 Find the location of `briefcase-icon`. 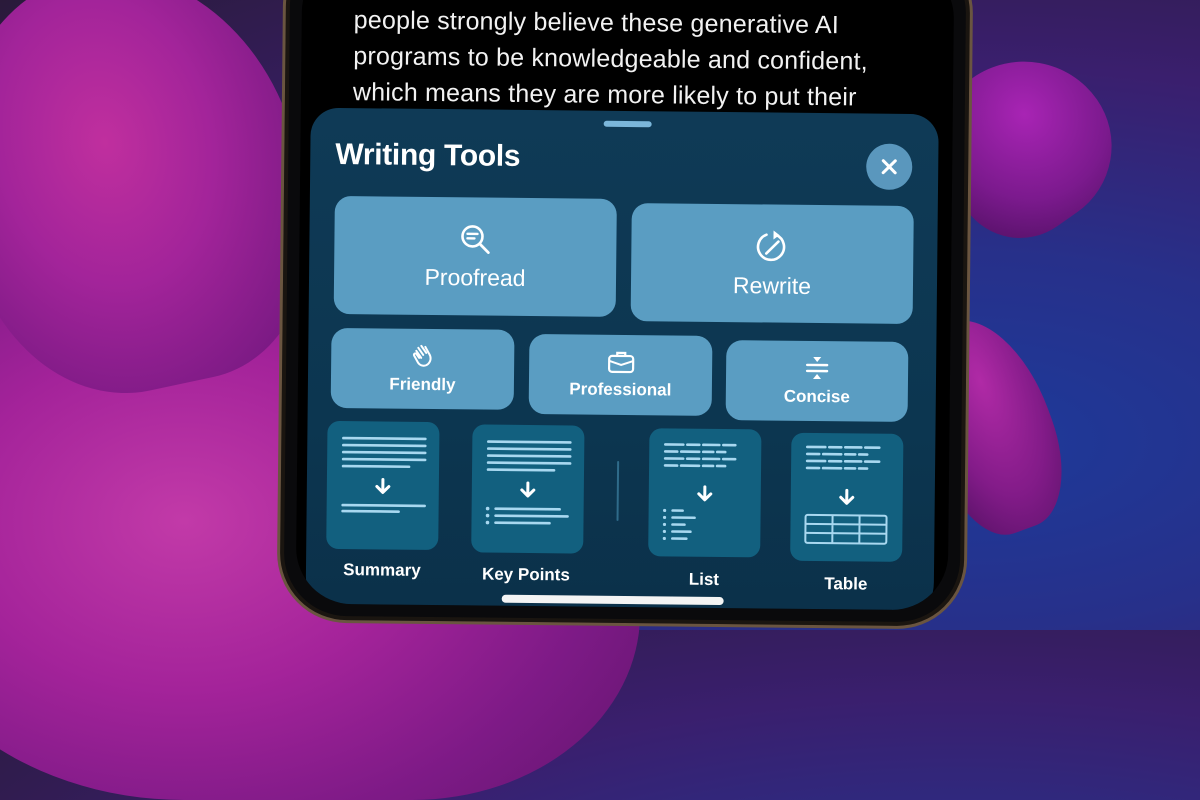

briefcase-icon is located at coordinates (621, 362).